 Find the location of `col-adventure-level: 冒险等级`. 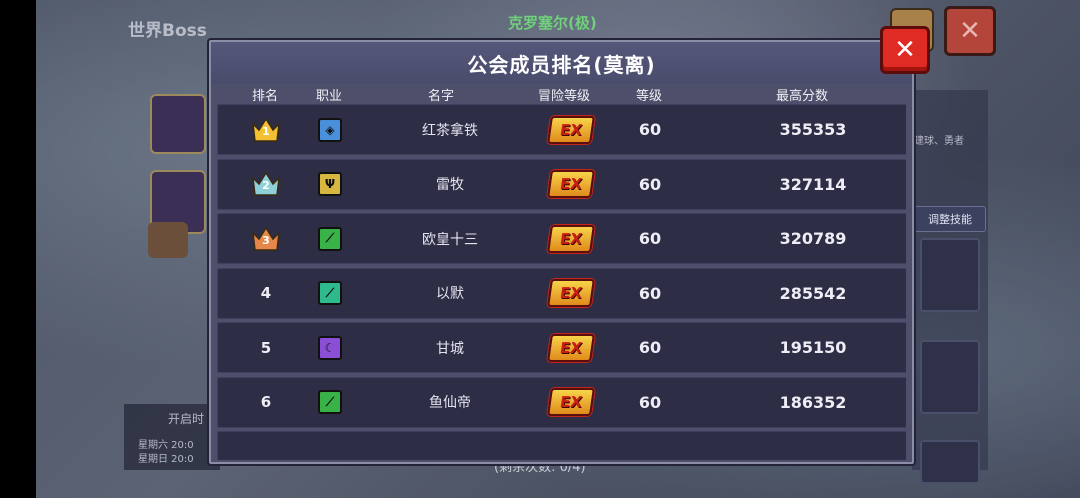

col-adventure-level: 冒险等级 is located at coordinates (564, 96).